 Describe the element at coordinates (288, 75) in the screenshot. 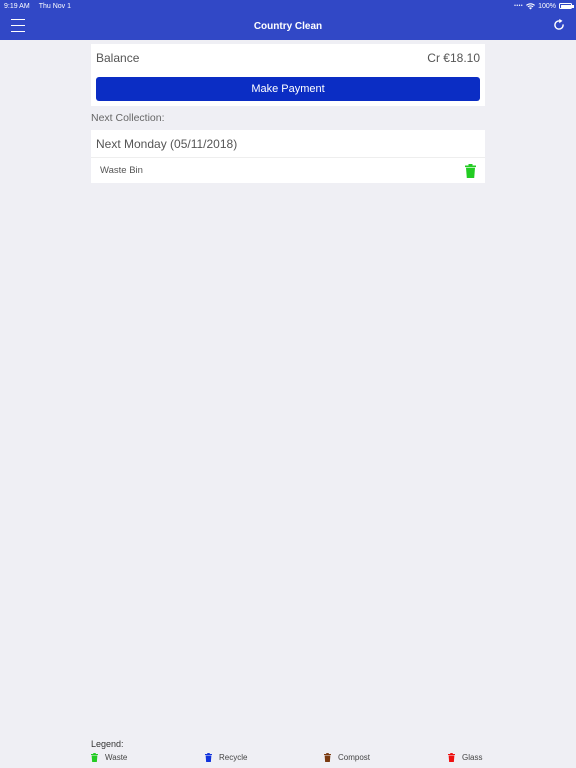

I see `balance-card: Balance Cr €18.10 Make Payment` at that location.